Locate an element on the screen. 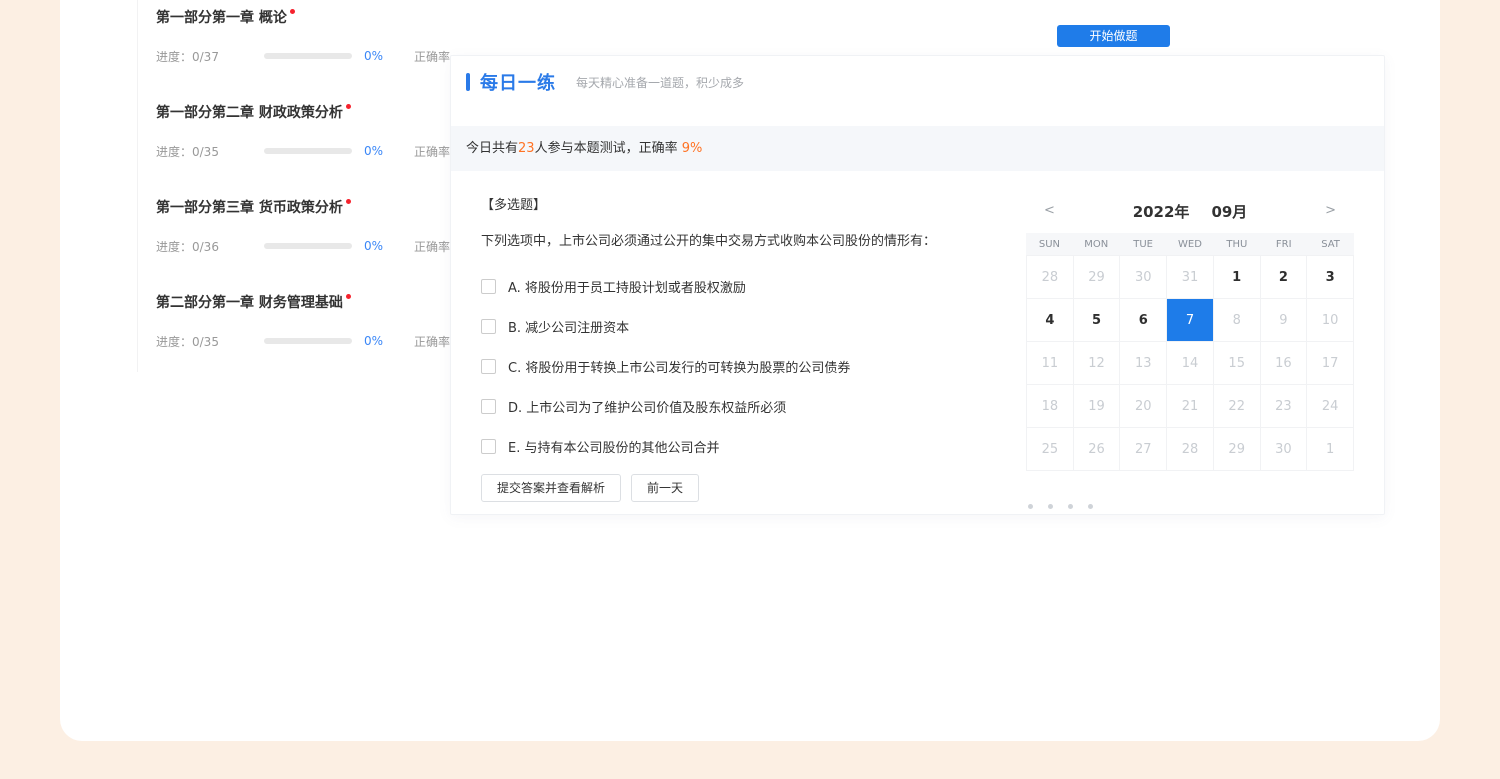  chapter-title-row: 第一部分第一章 概论 is located at coordinates (426, 18).